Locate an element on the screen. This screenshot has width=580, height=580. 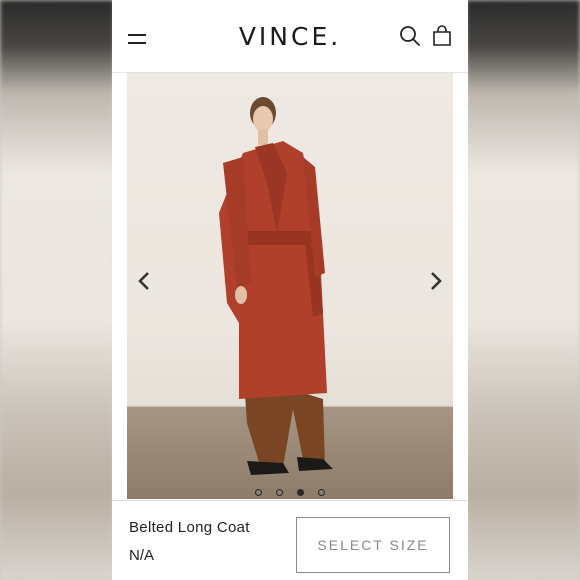
site-header: VINCE. is located at coordinates (290, 36).